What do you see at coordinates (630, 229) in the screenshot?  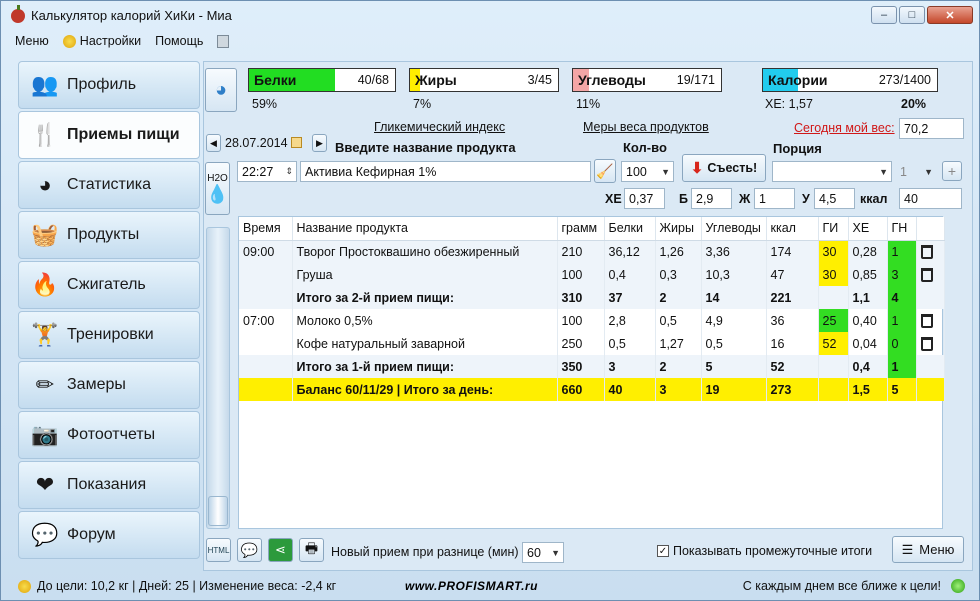 I see `column-header: Белки` at bounding box center [630, 229].